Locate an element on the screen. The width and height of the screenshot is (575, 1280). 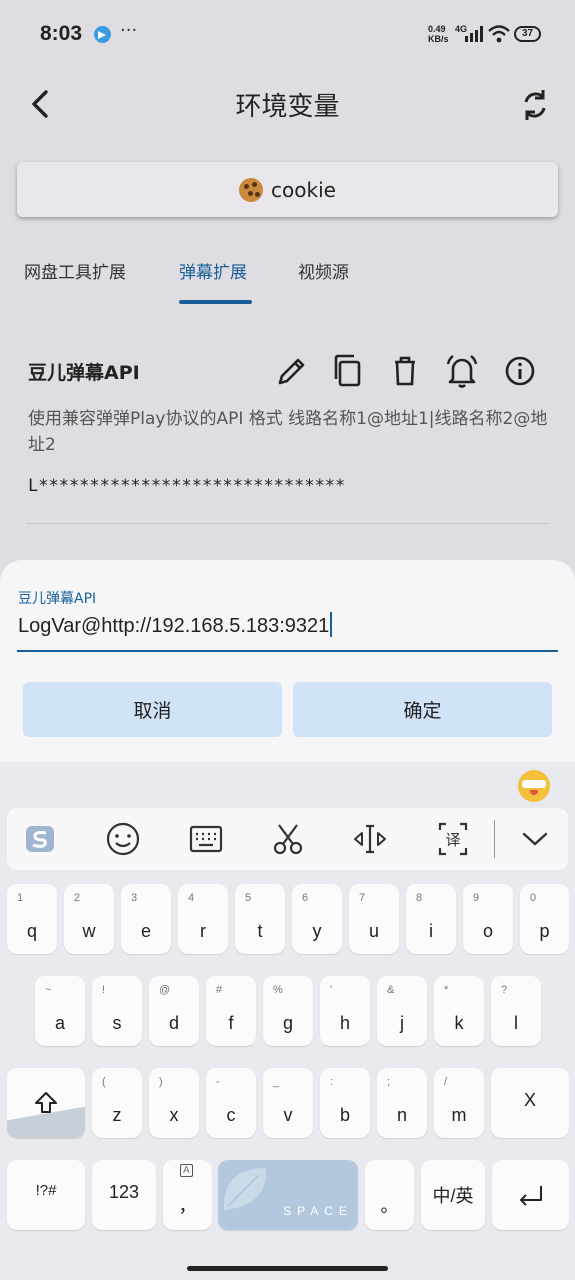
key-x: ) x is located at coordinates (174, 1103).